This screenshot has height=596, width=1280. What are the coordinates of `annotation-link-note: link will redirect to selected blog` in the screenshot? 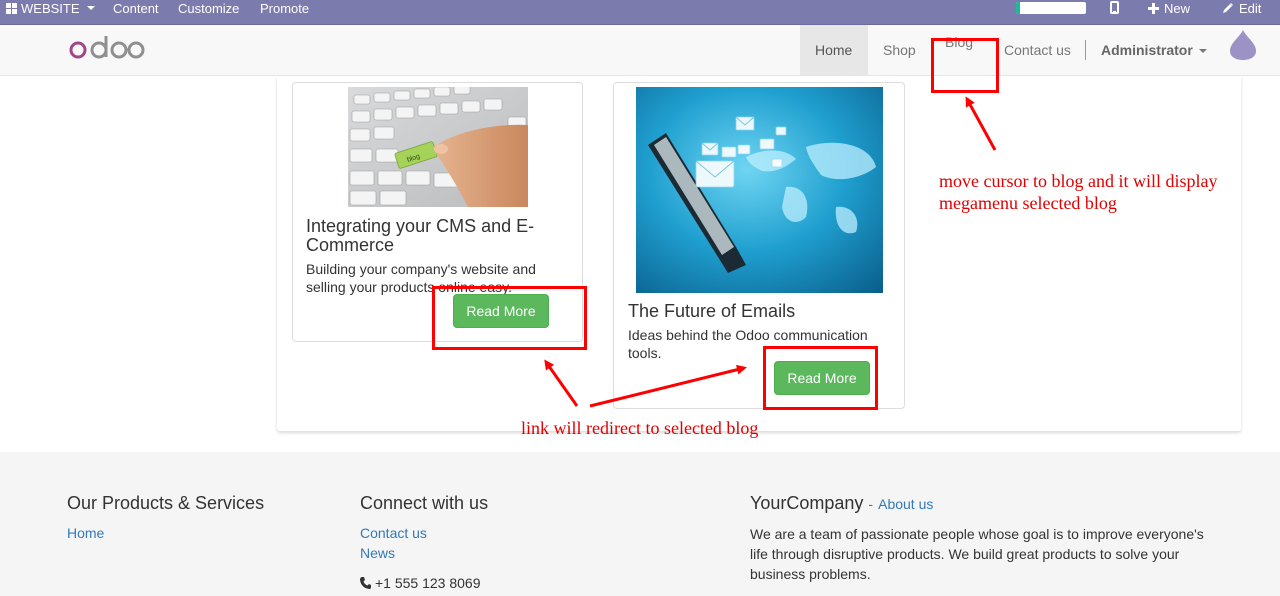 It's located at (640, 428).